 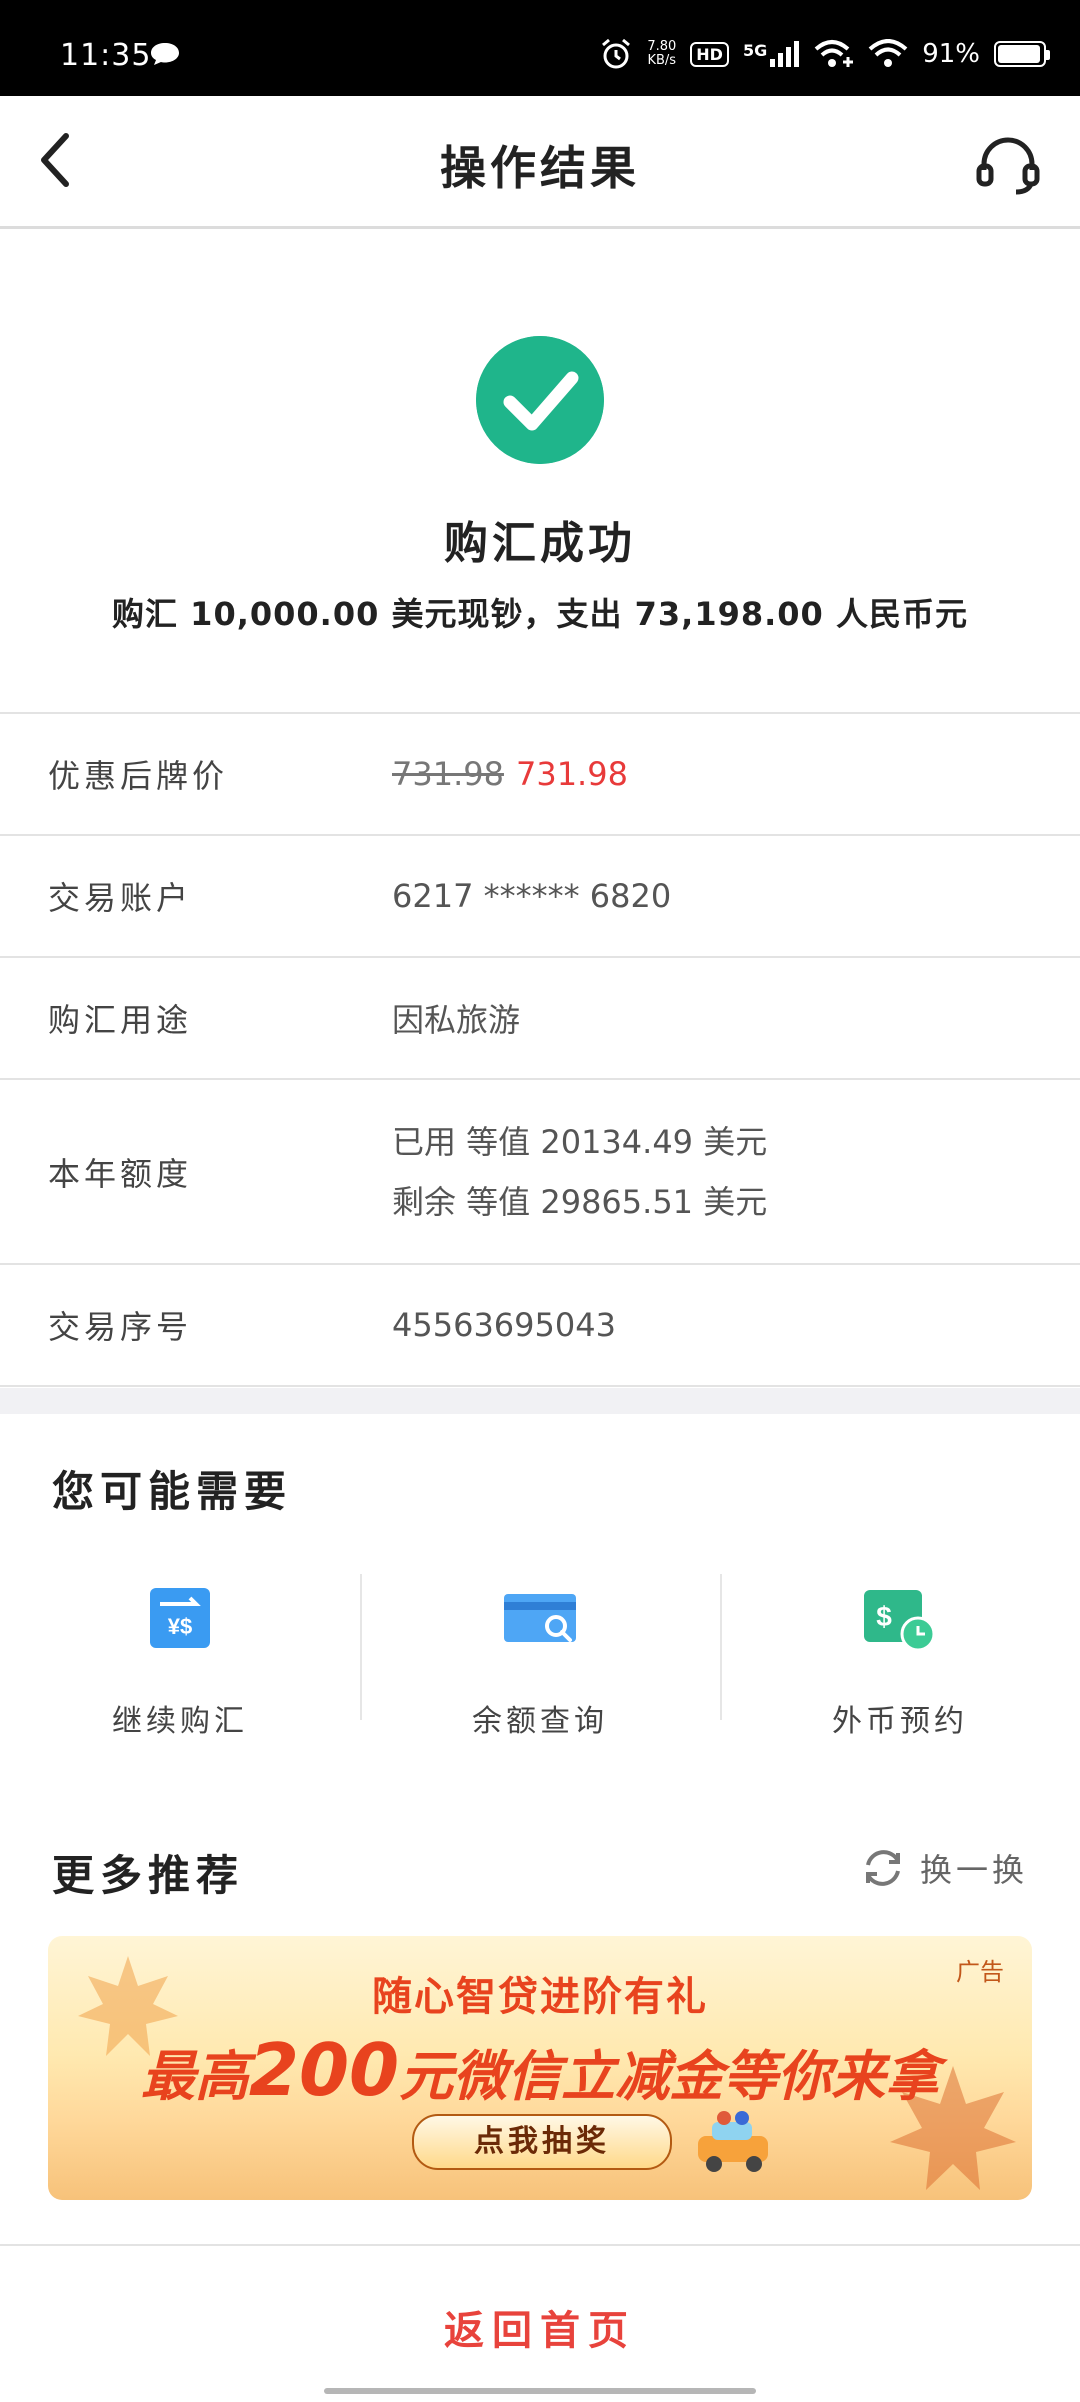 I want to click on network-speed: 7.80 KB/s, so click(x=661, y=54).